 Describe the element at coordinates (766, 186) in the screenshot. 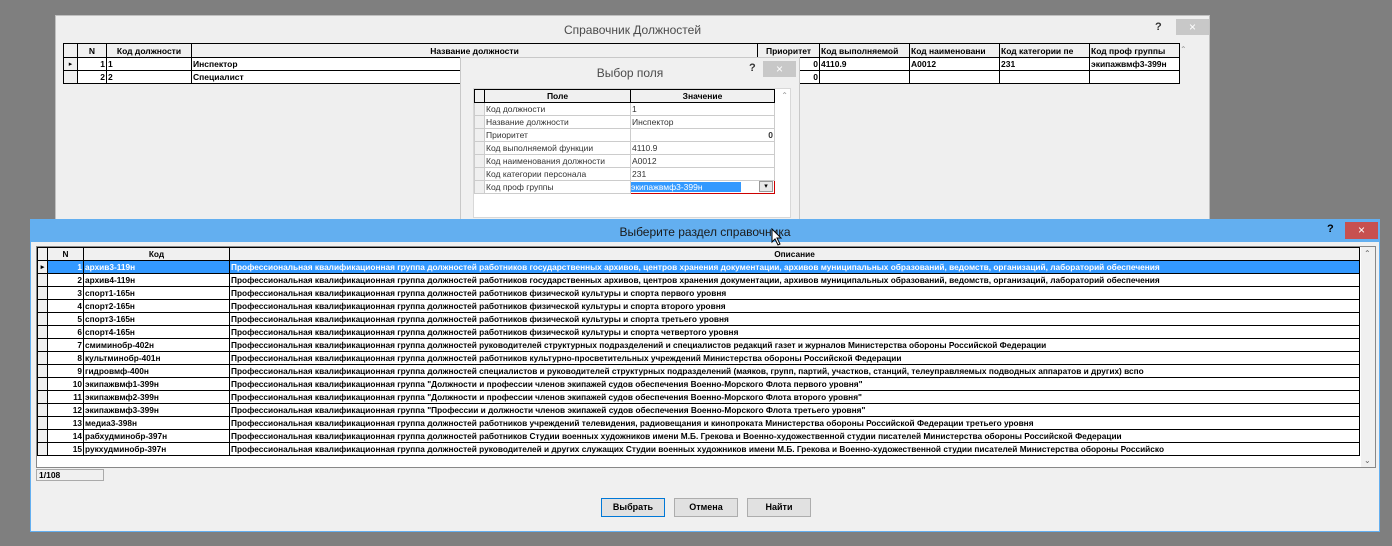

I see `dropdown-arrow-icon: ▾` at that location.